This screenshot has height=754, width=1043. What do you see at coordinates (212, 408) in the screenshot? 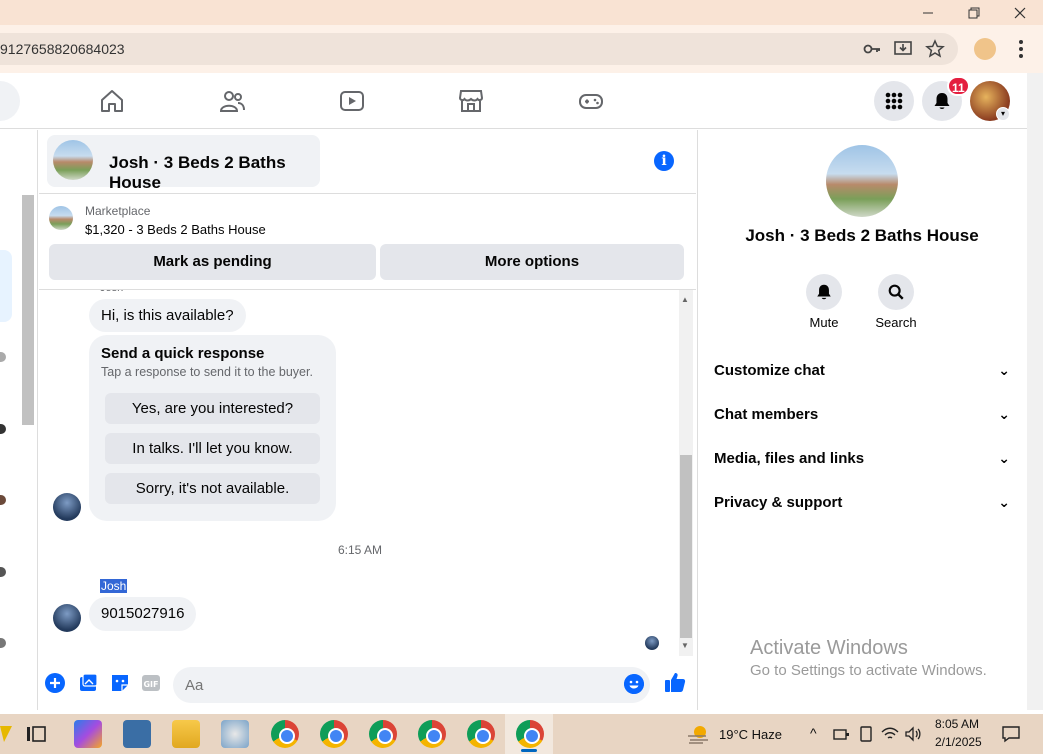
I see `quick-reply-button: Yes, are you interested?` at bounding box center [212, 408].